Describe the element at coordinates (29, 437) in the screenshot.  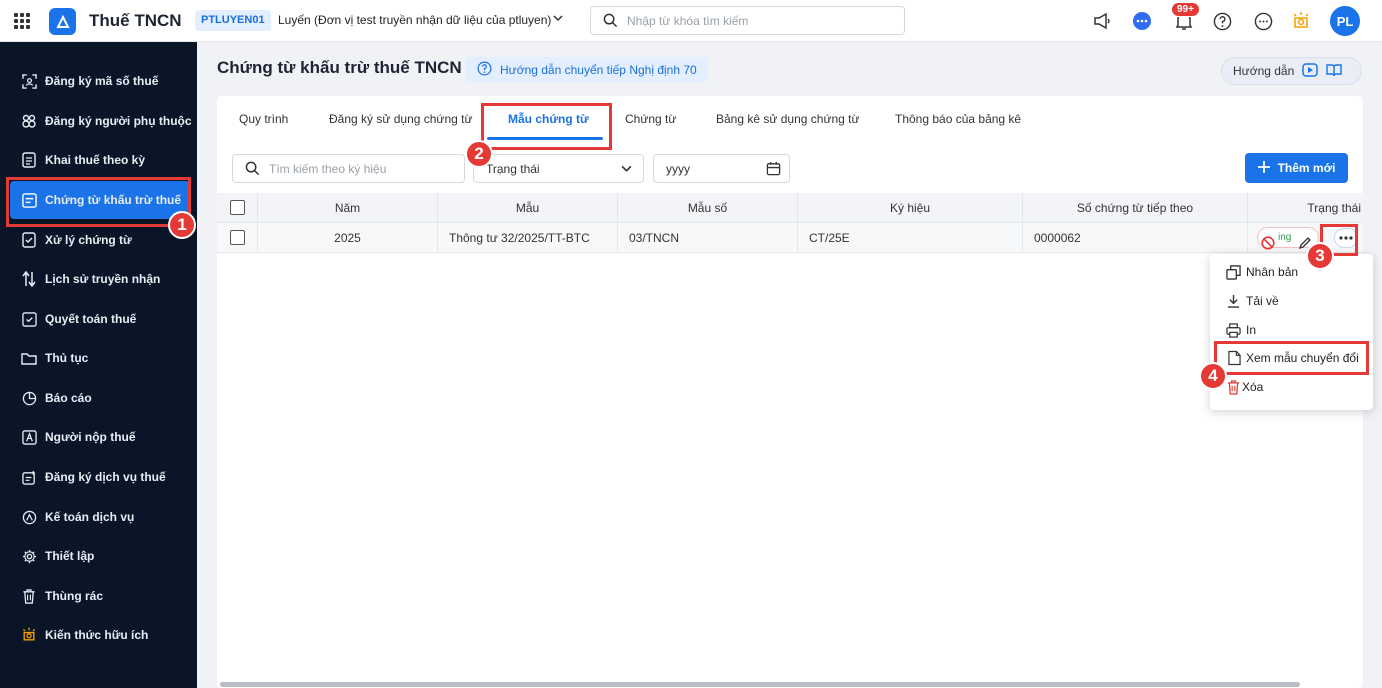
I see `taxpayer-icon` at that location.